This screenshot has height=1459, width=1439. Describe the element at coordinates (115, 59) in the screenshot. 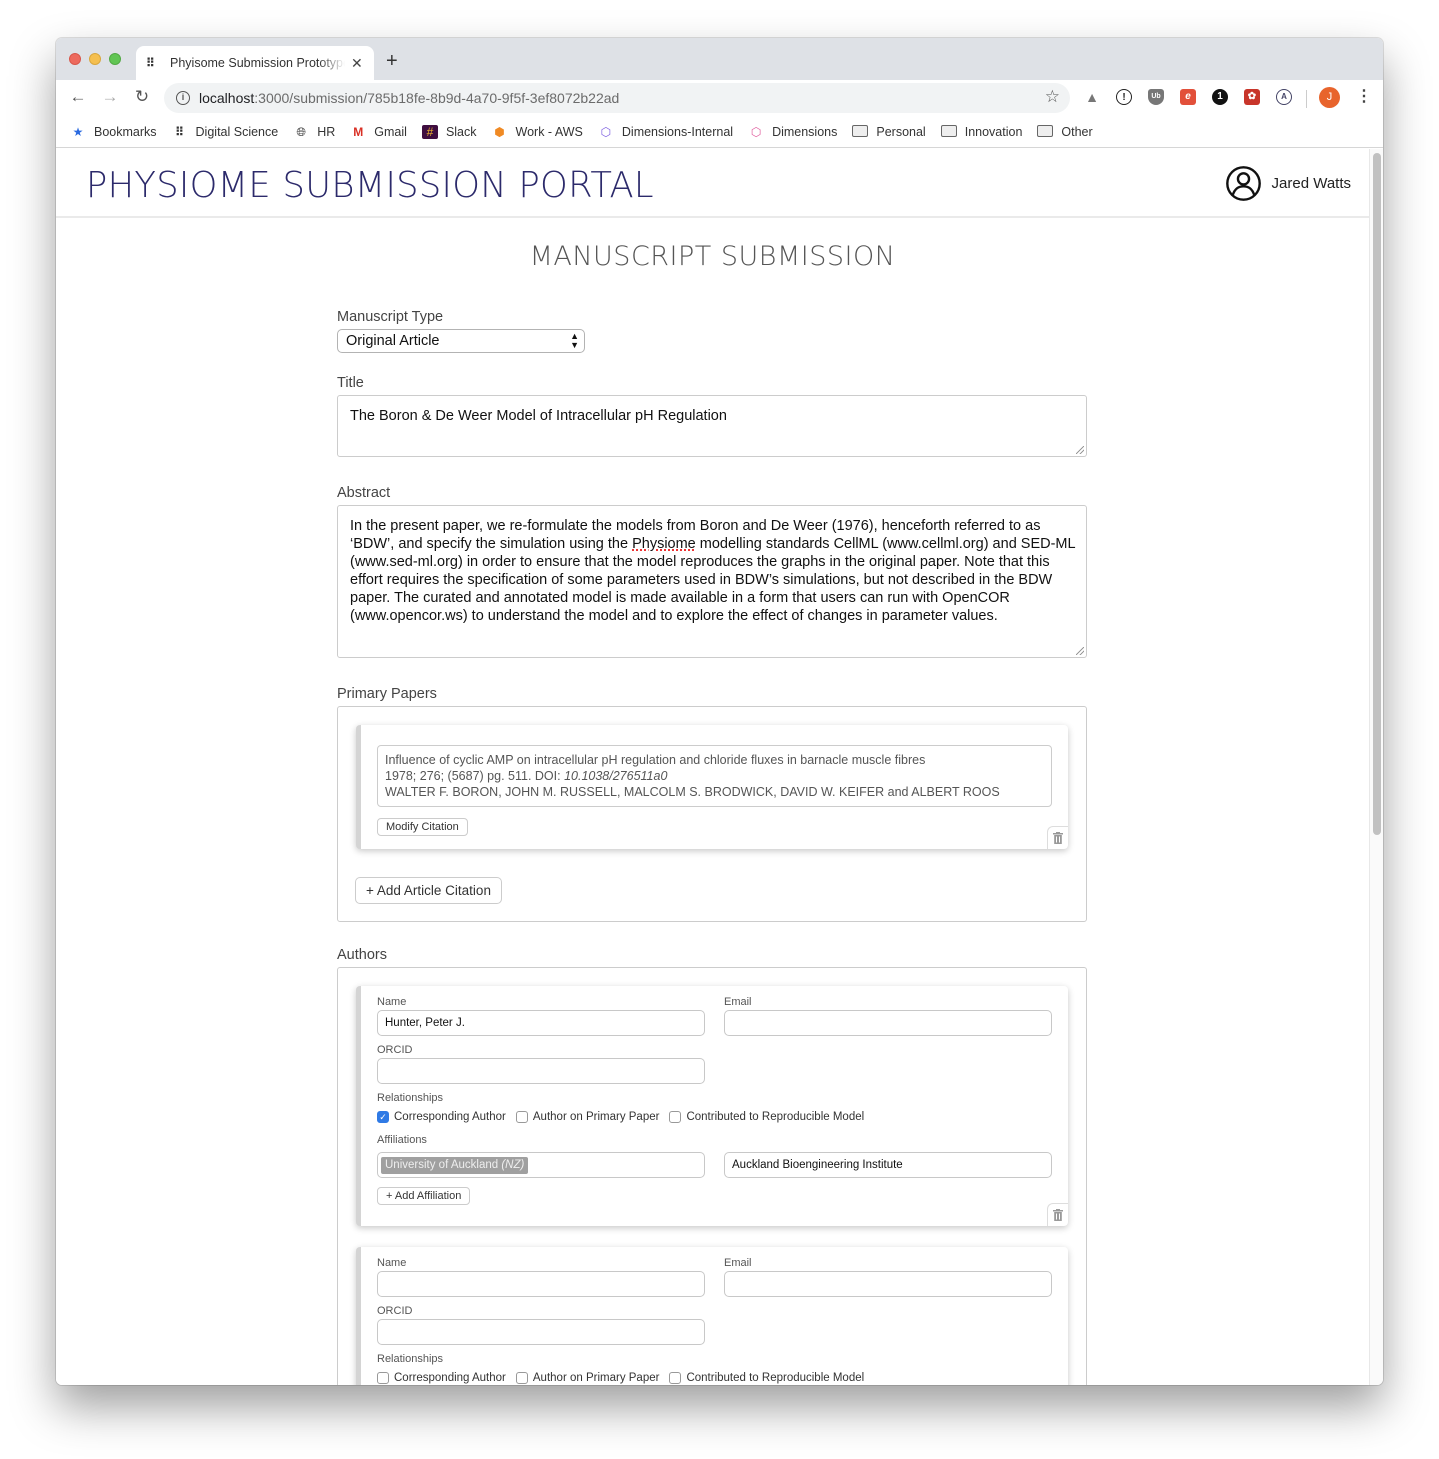

I see `maximize-window-button` at that location.